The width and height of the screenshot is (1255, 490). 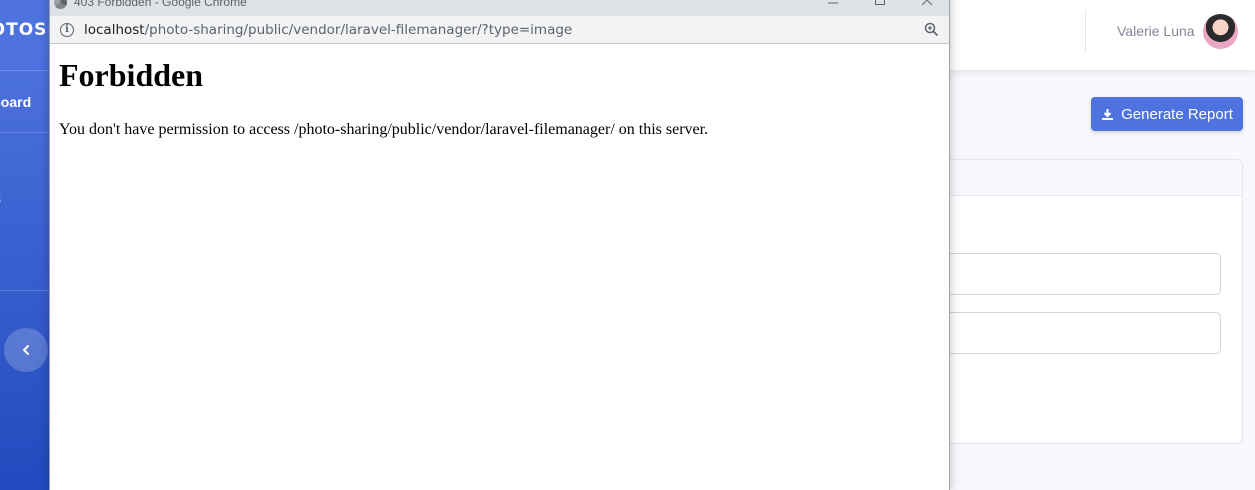 I want to click on card-header, so click(x=1081, y=178).